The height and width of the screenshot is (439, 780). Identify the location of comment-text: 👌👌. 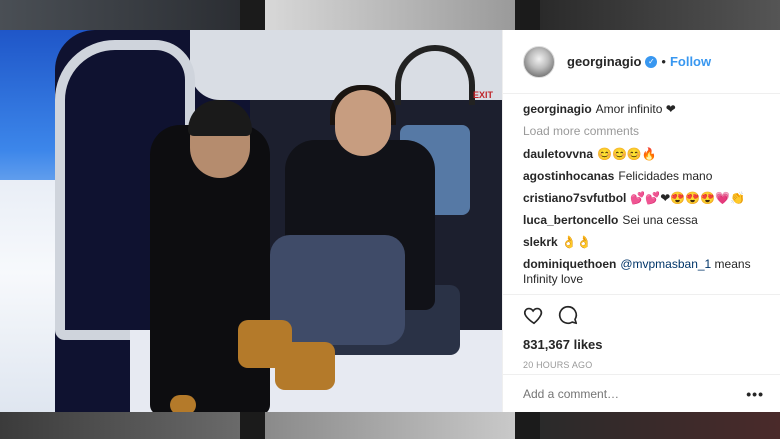
(576, 242).